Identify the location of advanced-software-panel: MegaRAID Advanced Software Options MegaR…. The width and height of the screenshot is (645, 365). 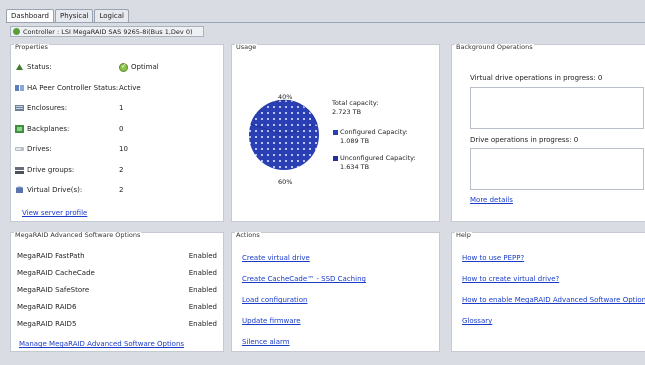
(117, 292).